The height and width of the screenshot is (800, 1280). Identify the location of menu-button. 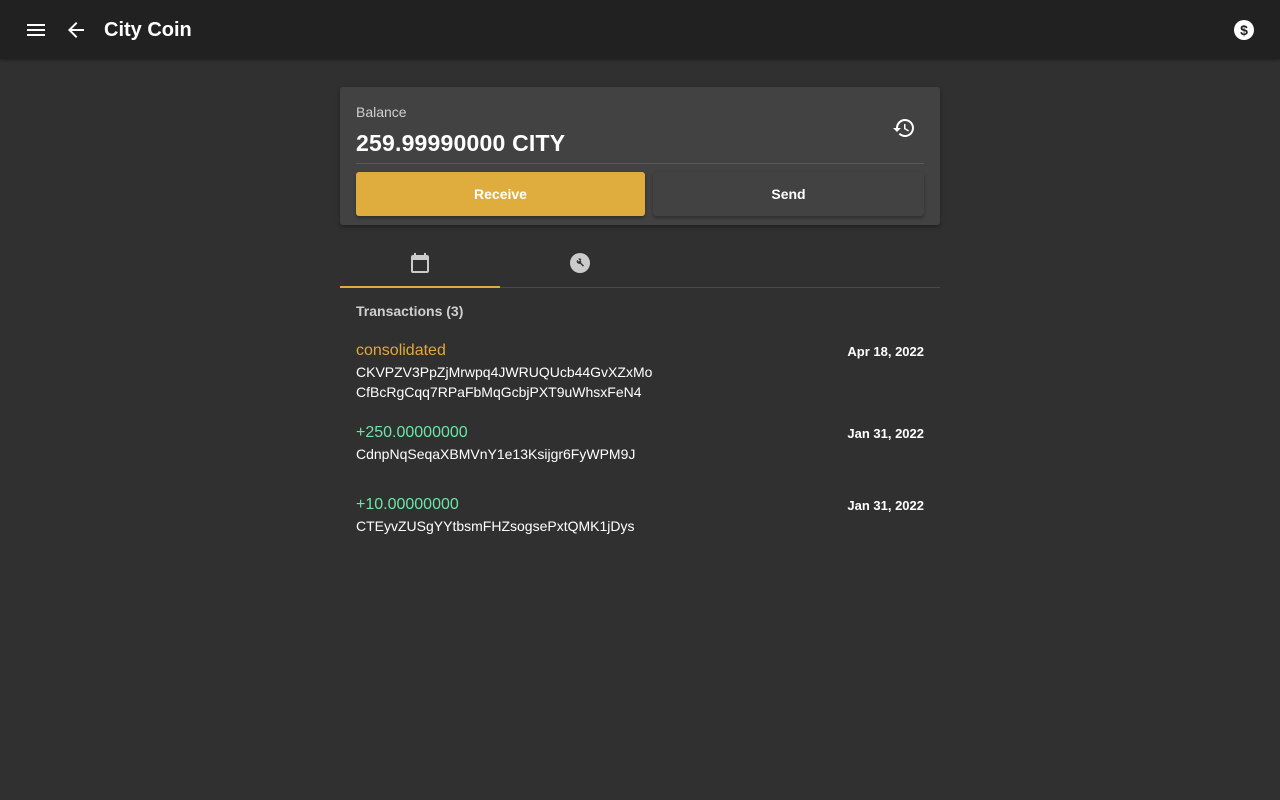
(36, 30).